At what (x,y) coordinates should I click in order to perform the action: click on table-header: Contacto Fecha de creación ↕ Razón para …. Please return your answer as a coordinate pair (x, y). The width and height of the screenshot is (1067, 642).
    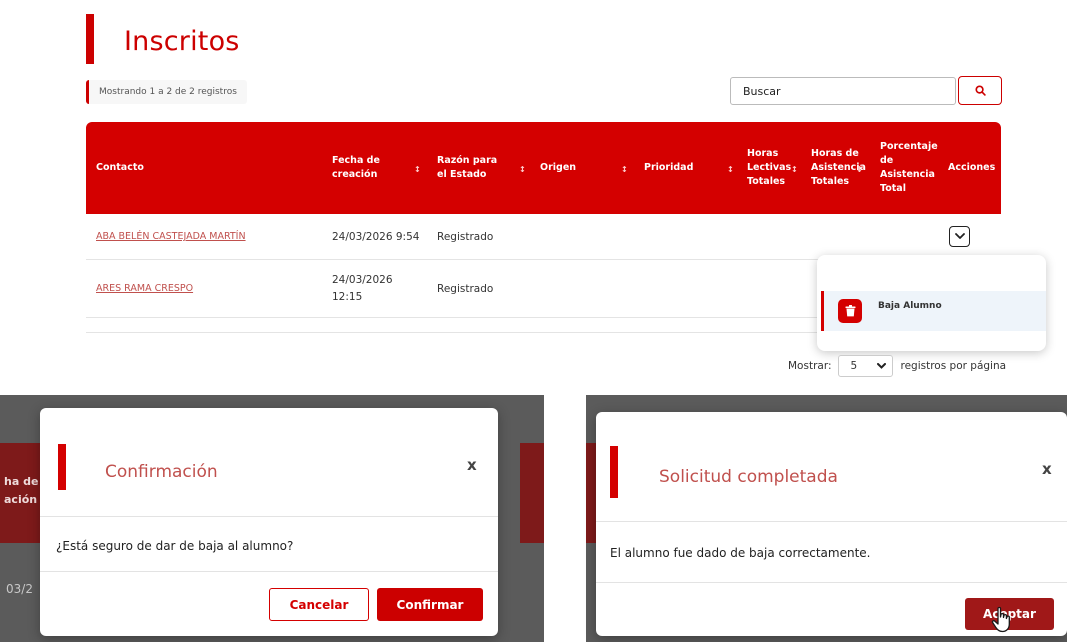
    Looking at the image, I should click on (543, 168).